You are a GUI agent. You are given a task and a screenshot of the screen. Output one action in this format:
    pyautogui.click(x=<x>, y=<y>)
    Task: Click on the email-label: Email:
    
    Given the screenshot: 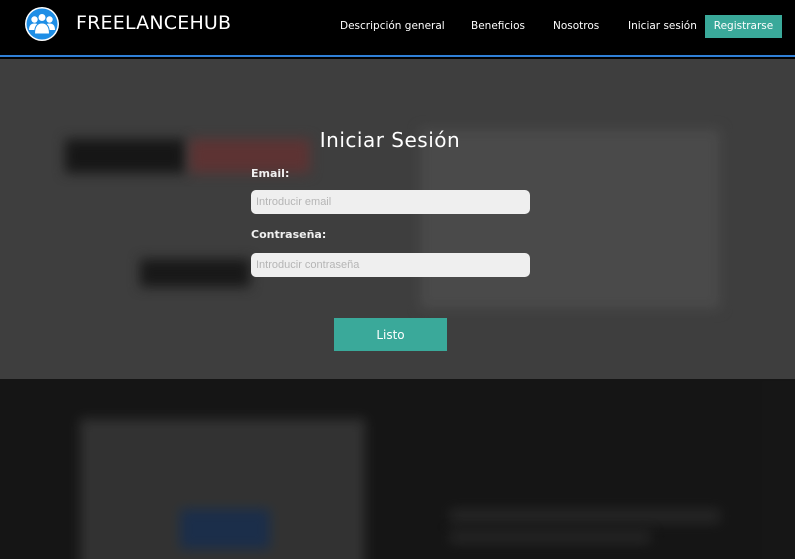 What is the action you would take?
    pyautogui.click(x=270, y=173)
    